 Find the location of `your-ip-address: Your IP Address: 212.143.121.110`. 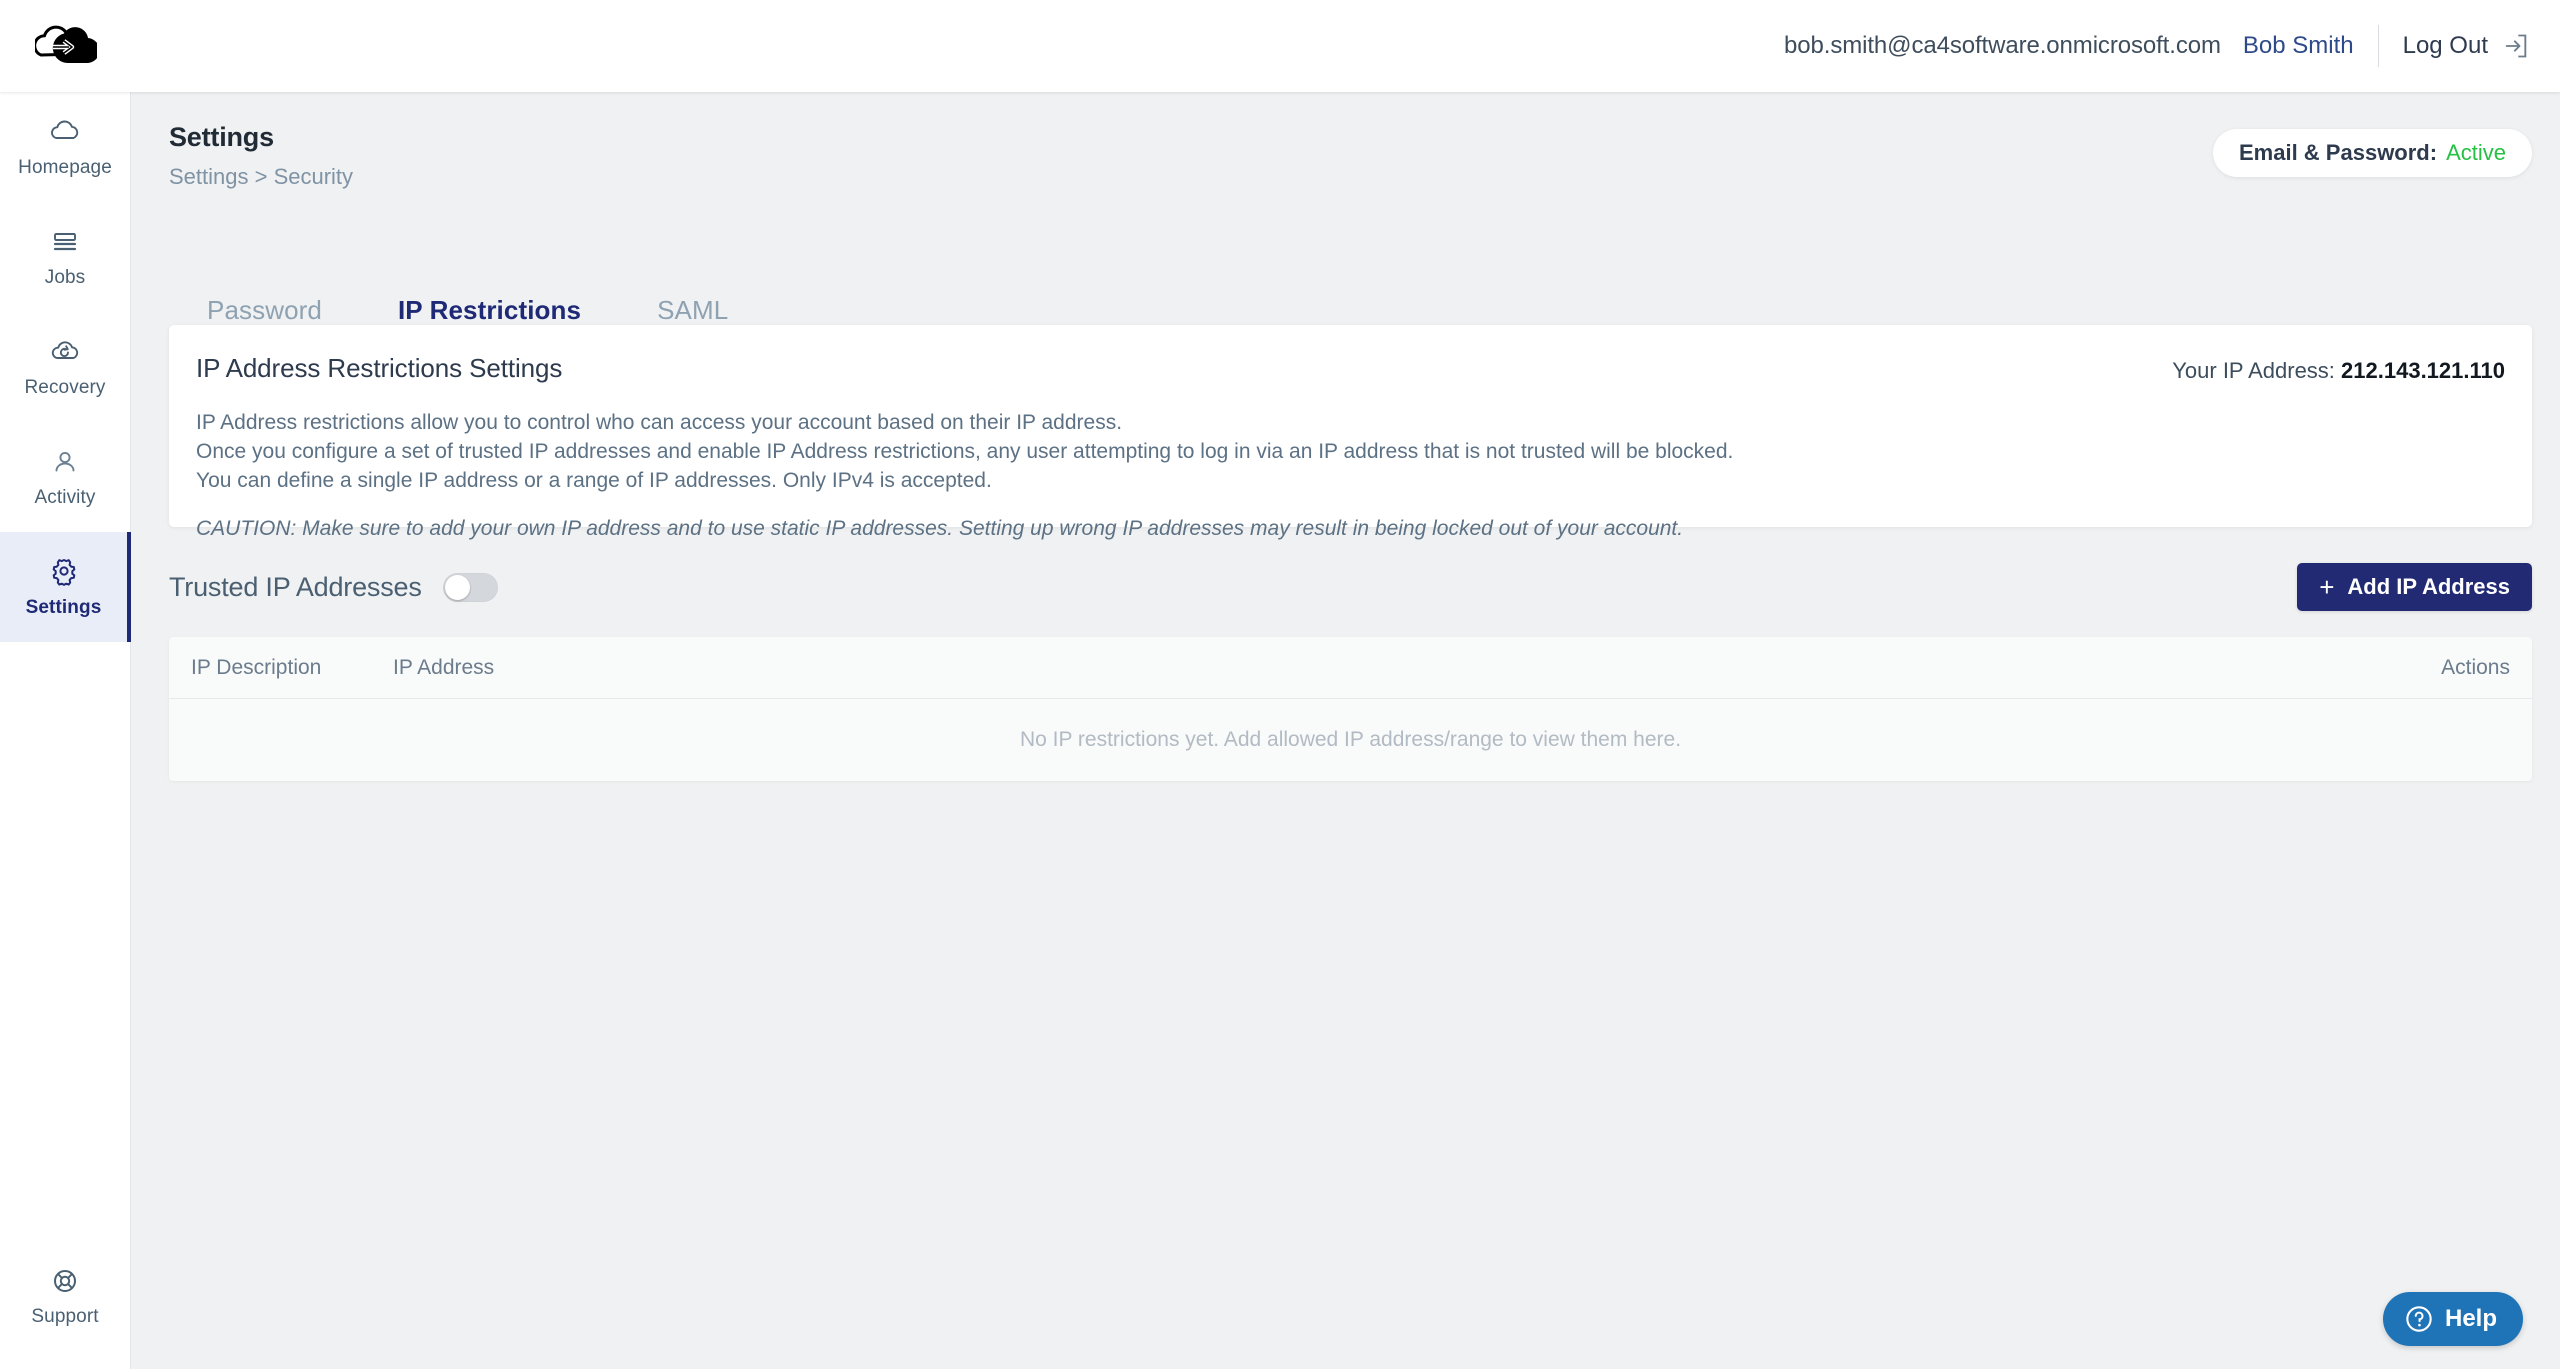

your-ip-address: Your IP Address: 212.143.121.110 is located at coordinates (2338, 371).